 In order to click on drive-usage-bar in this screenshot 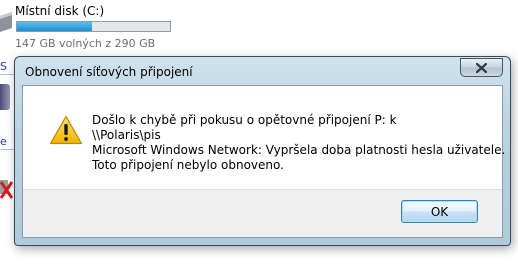, I will do `click(93, 26)`.